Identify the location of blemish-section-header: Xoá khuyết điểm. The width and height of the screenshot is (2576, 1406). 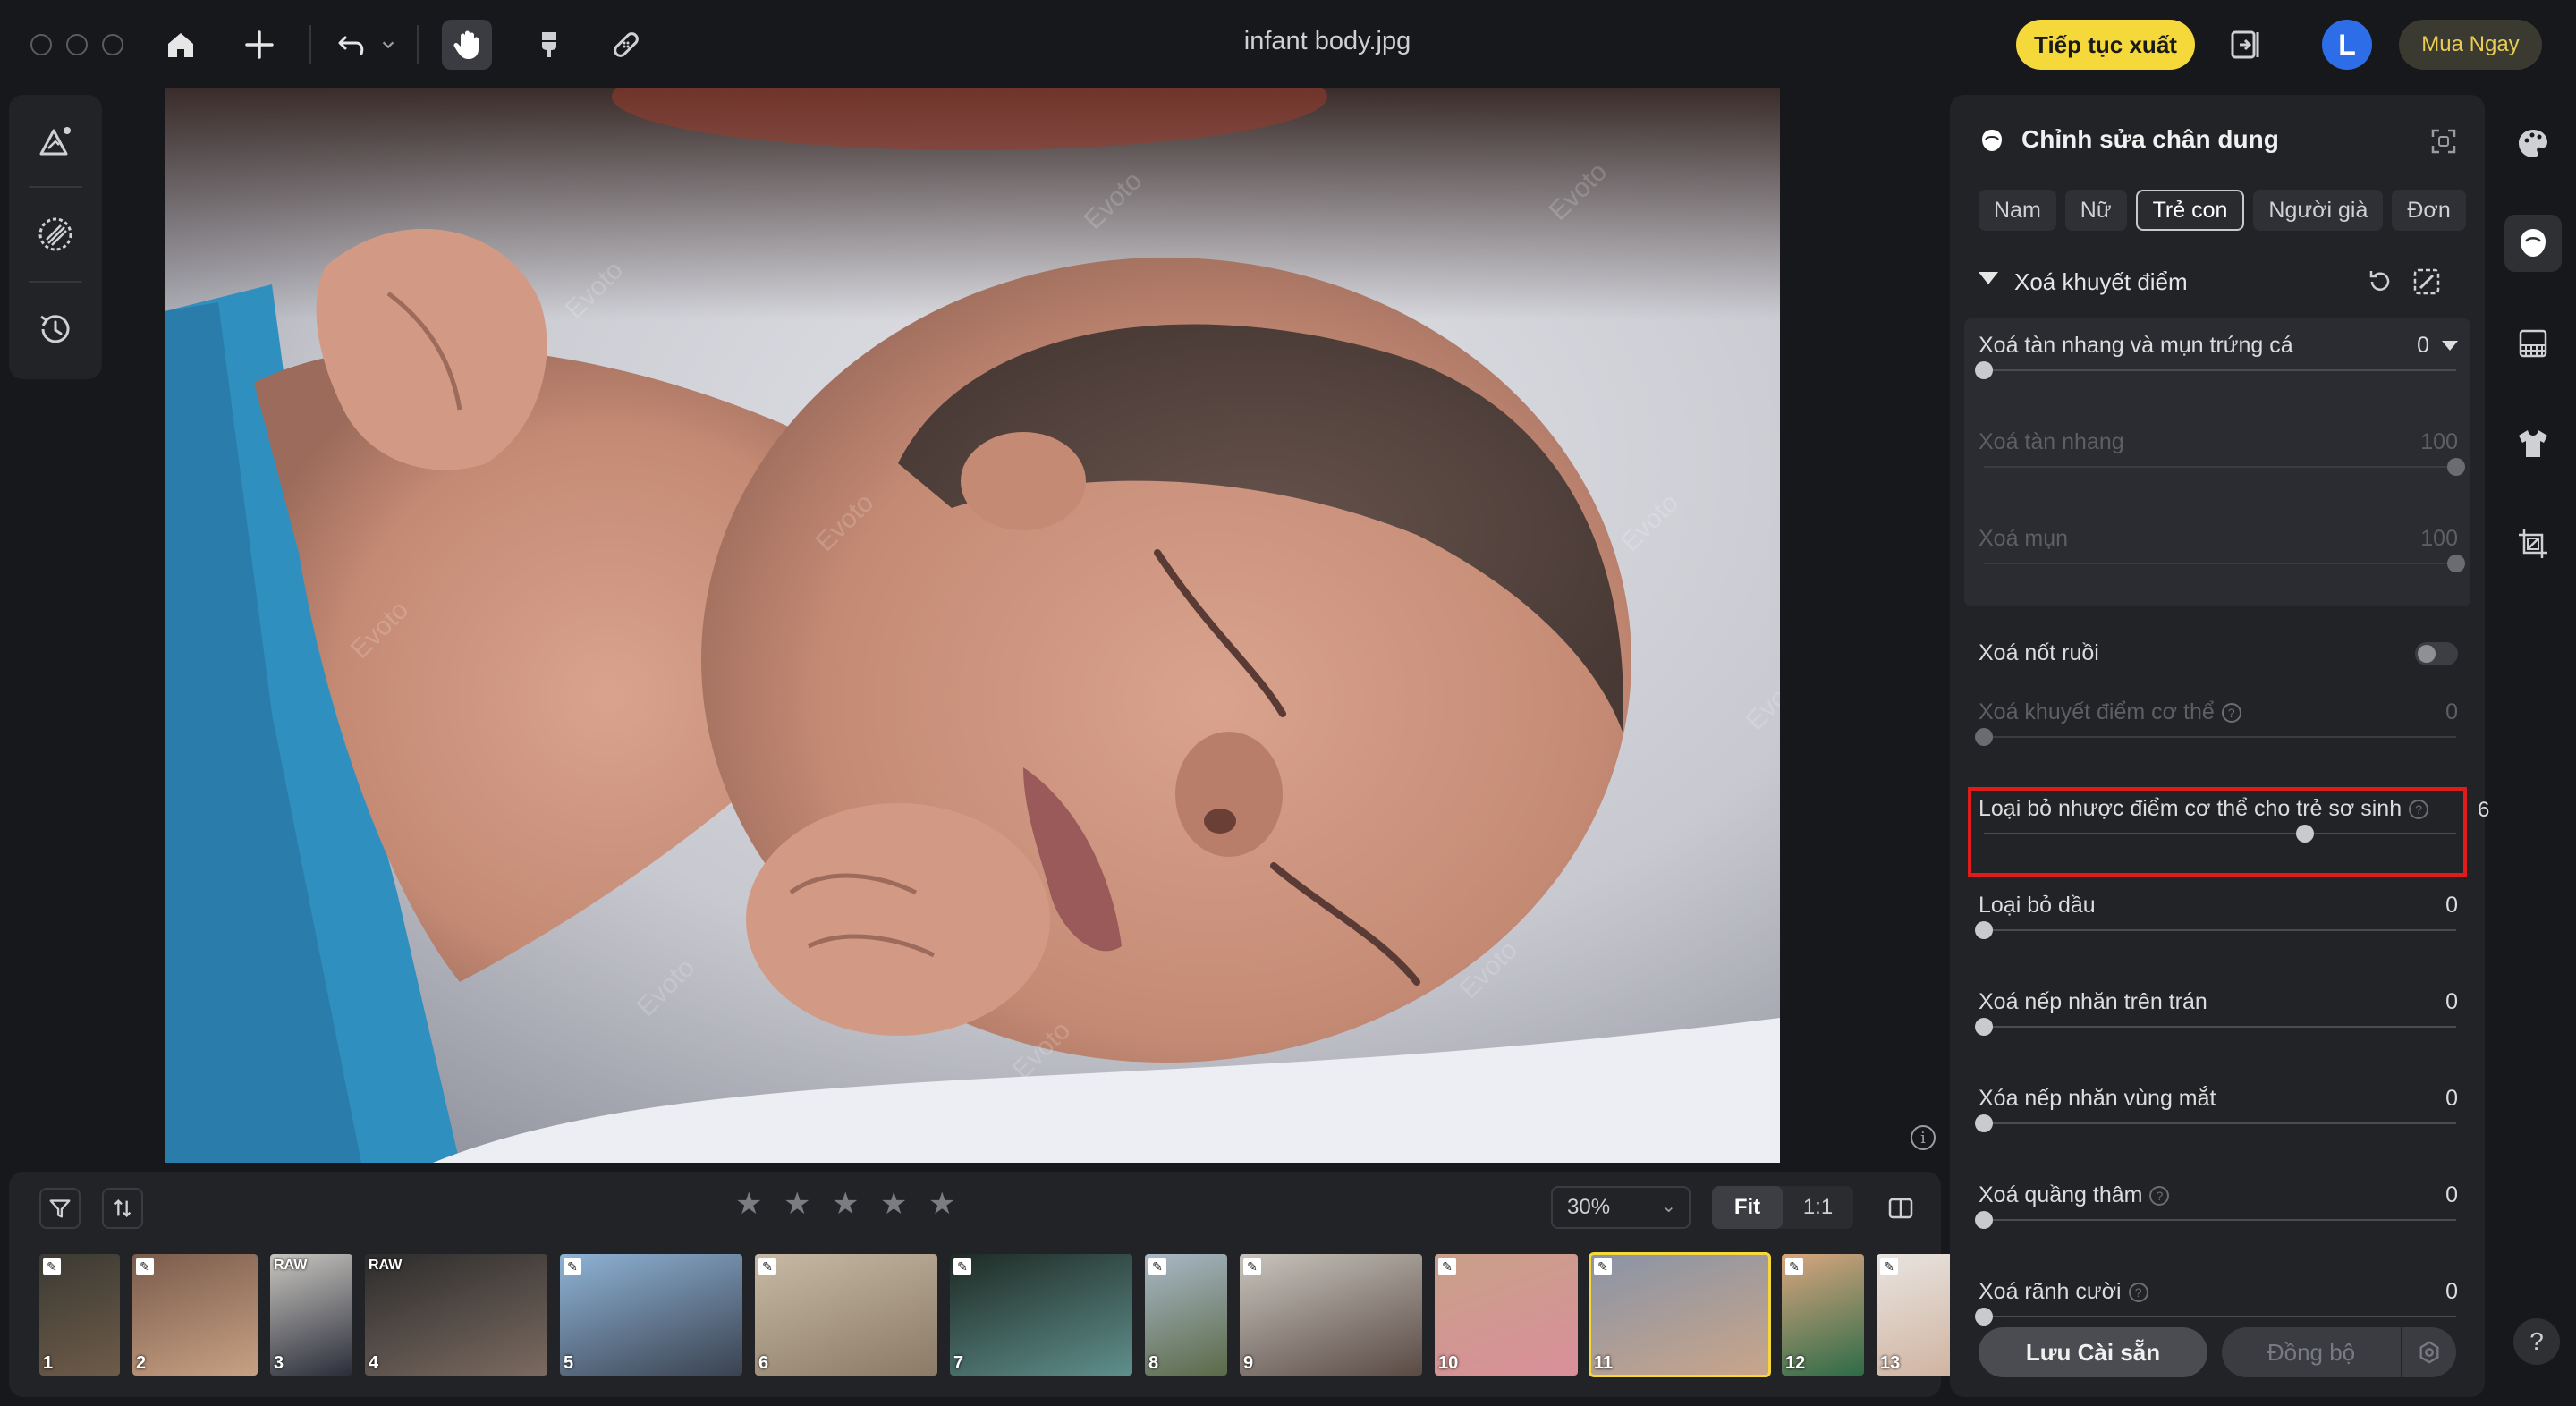
(2220, 283).